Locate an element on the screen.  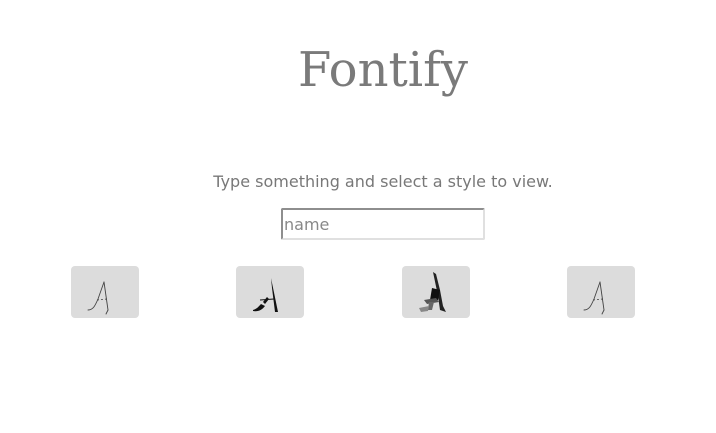
name-input is located at coordinates (383, 224).